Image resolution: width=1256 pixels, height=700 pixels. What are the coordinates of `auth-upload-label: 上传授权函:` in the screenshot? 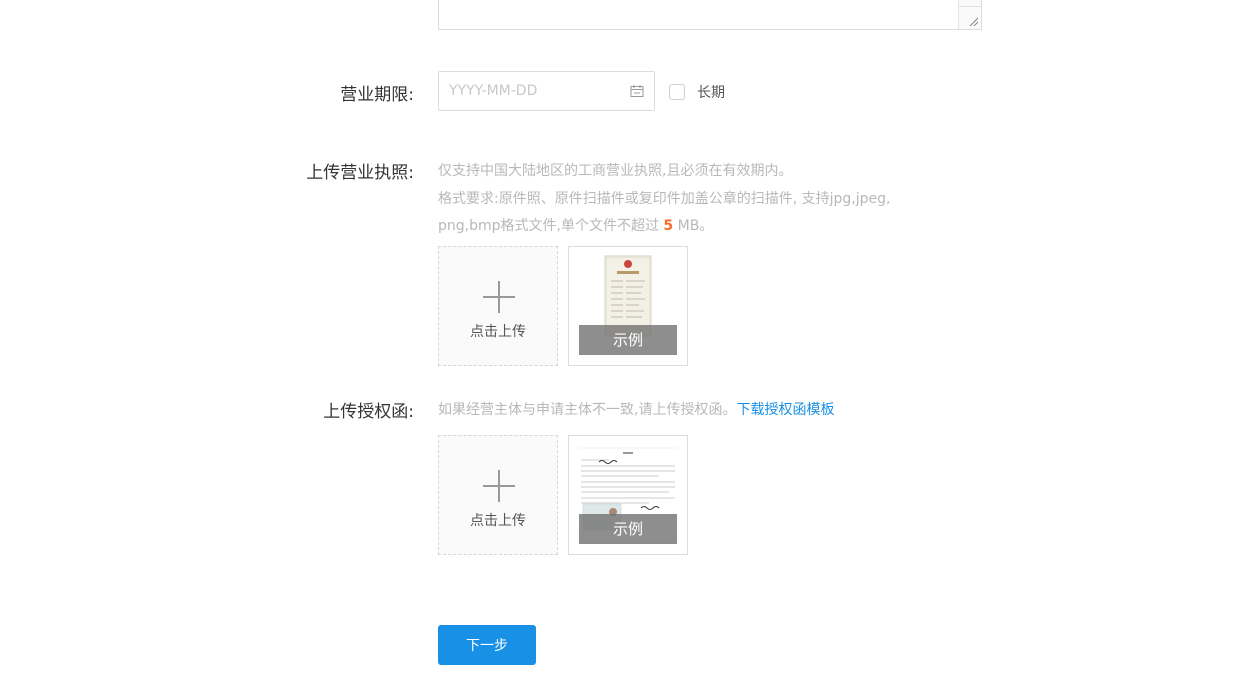 It's located at (368, 412).